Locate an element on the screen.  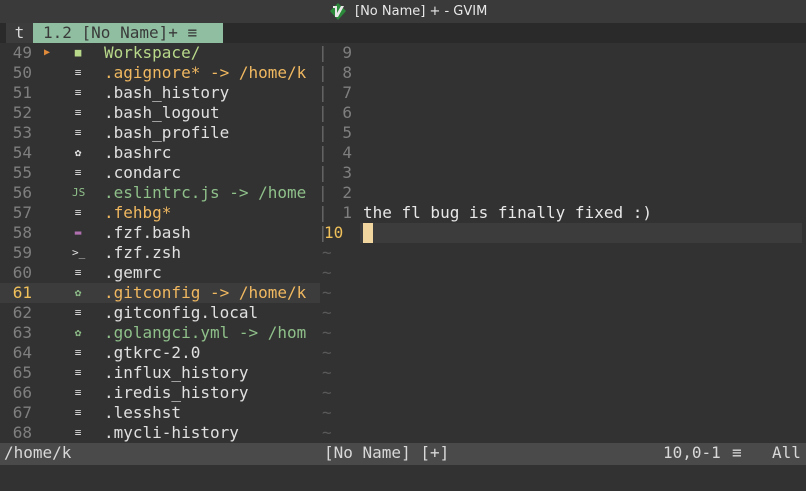
tree-entry: .lesshst is located at coordinates (142, 413).